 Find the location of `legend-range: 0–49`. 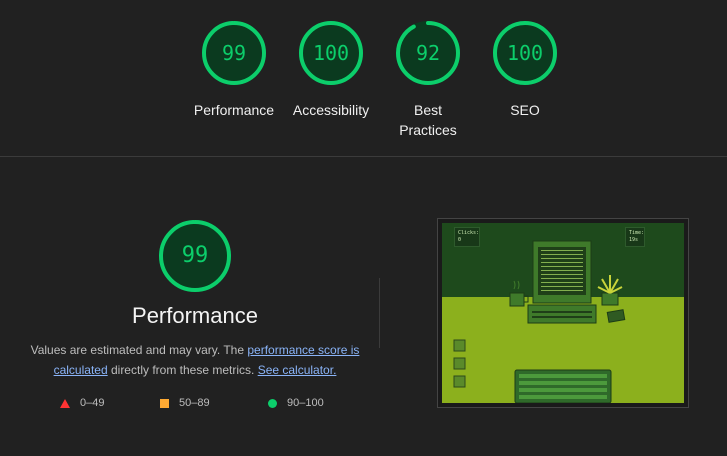

legend-range: 0–49 is located at coordinates (92, 403).